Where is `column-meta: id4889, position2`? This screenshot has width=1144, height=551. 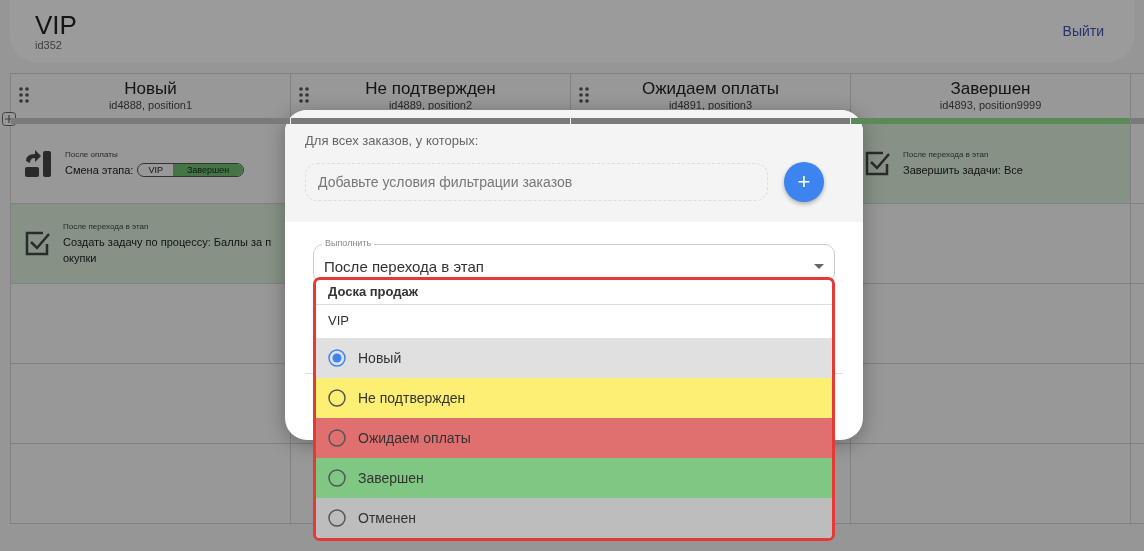 column-meta: id4889, position2 is located at coordinates (430, 105).